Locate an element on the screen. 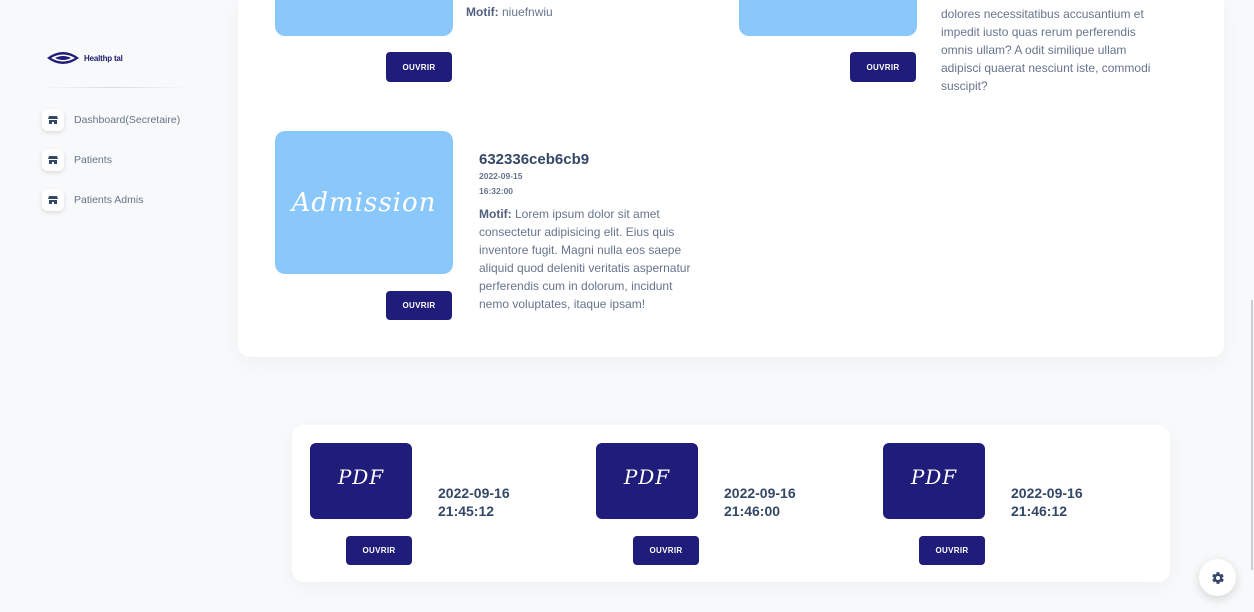 Image resolution: width=1254 pixels, height=612 pixels. motif-line: impedit iusto quas rerum perferendis is located at coordinates (1038, 32).